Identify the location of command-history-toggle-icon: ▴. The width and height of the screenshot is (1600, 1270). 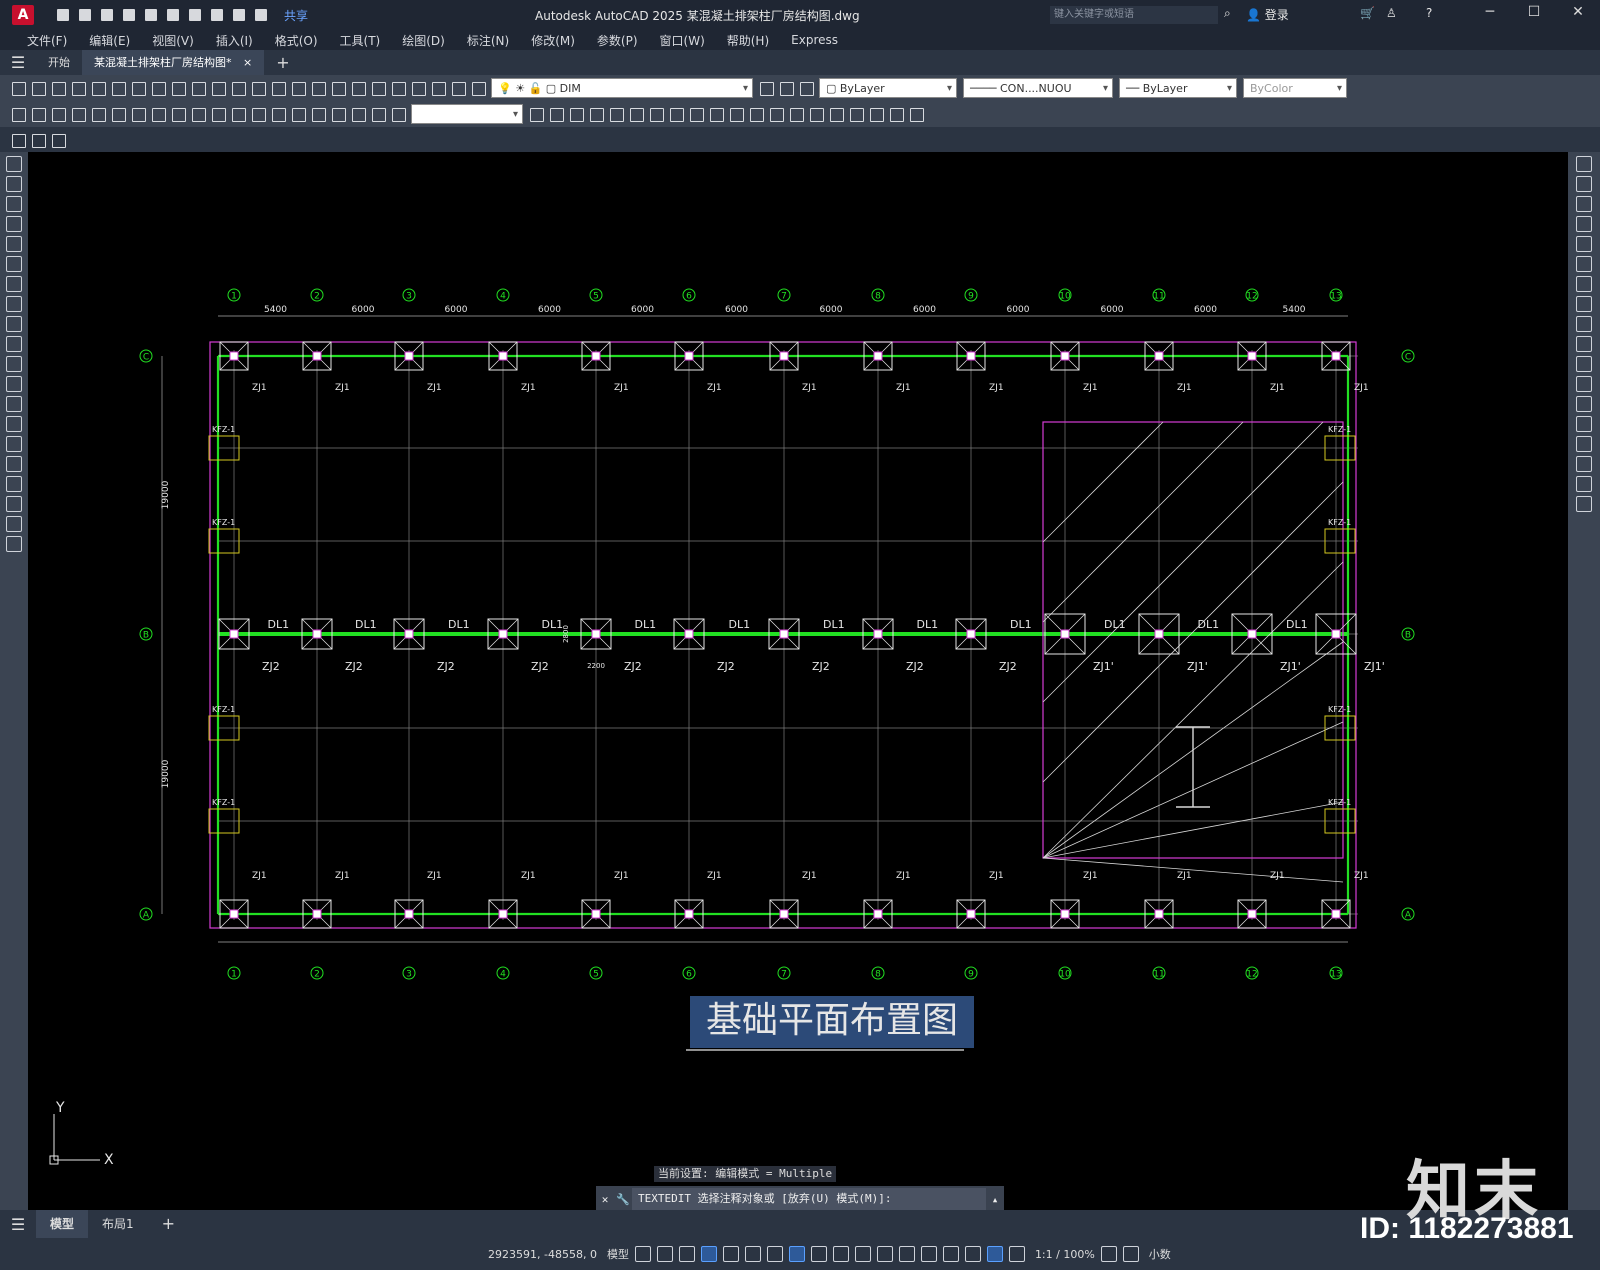
(995, 1199).